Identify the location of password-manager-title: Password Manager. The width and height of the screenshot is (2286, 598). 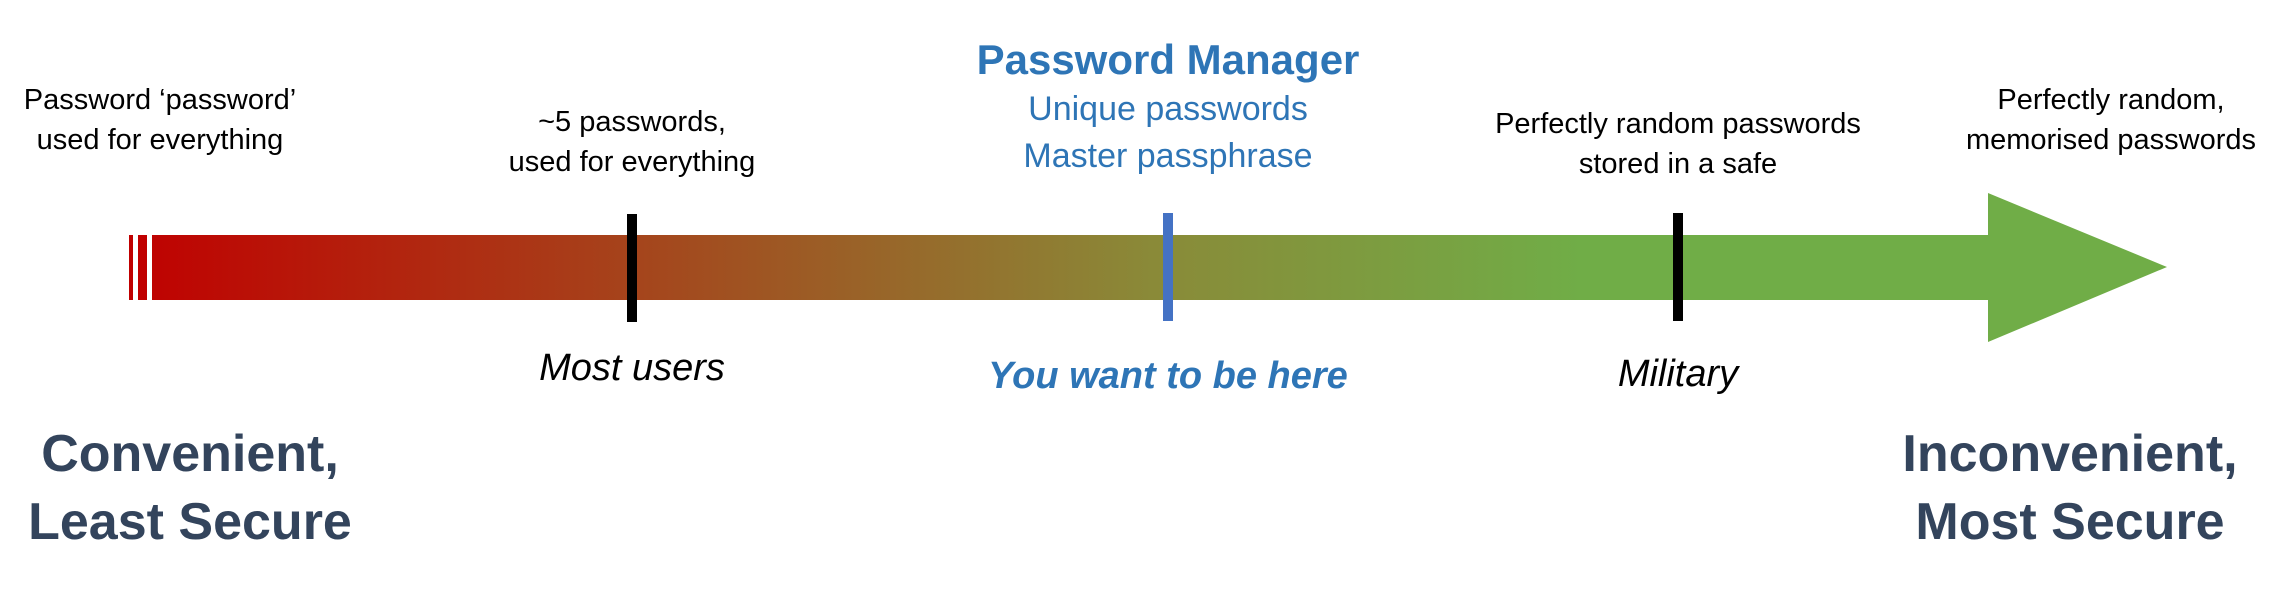
(1168, 59).